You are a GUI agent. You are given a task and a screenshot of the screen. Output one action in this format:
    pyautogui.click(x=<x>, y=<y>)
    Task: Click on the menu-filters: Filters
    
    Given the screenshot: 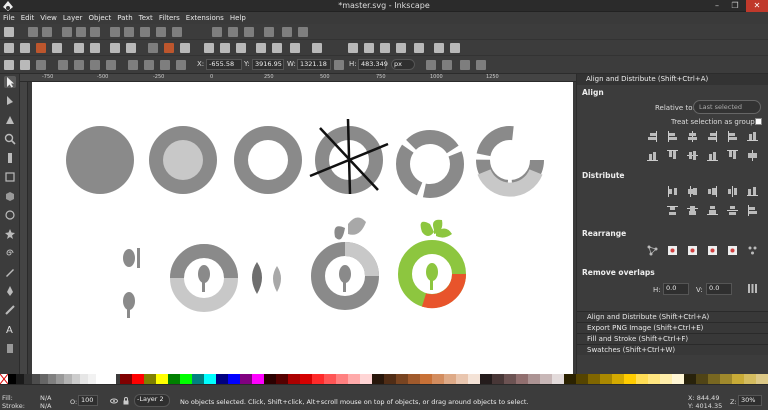 What is the action you would take?
    pyautogui.click(x=169, y=18)
    